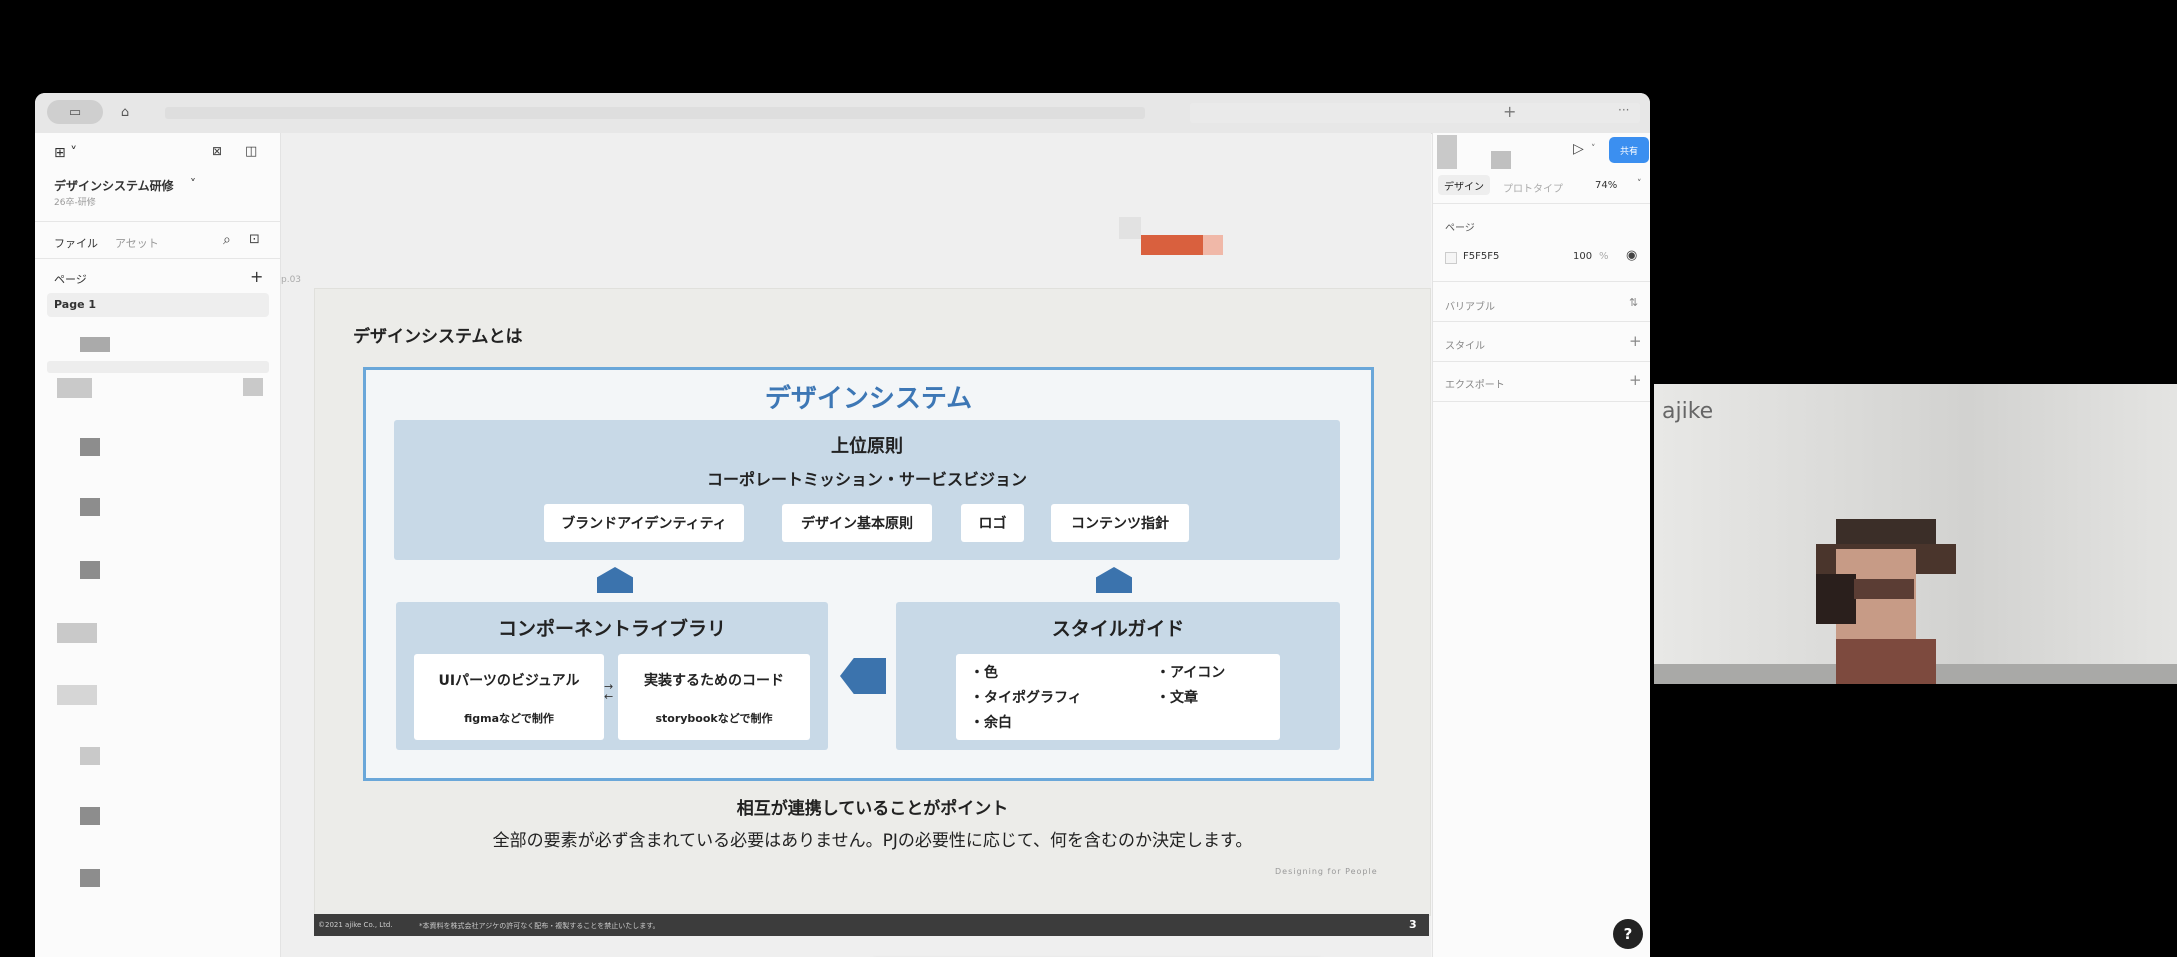 This screenshot has width=2177, height=957. What do you see at coordinates (867, 446) in the screenshot?
I see `top-box-title: 上位原則` at bounding box center [867, 446].